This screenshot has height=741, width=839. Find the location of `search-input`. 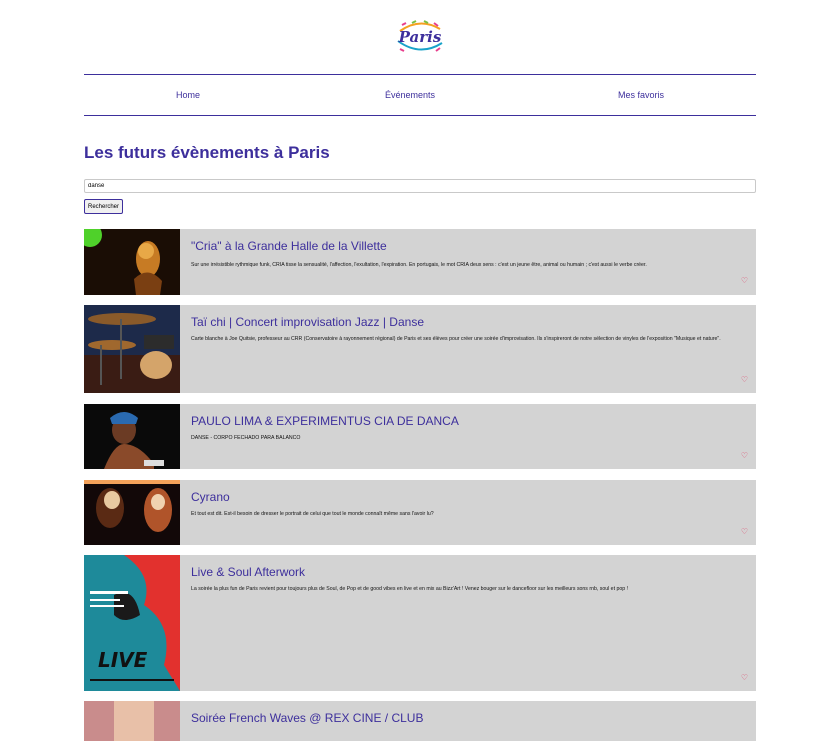

search-input is located at coordinates (420, 186).